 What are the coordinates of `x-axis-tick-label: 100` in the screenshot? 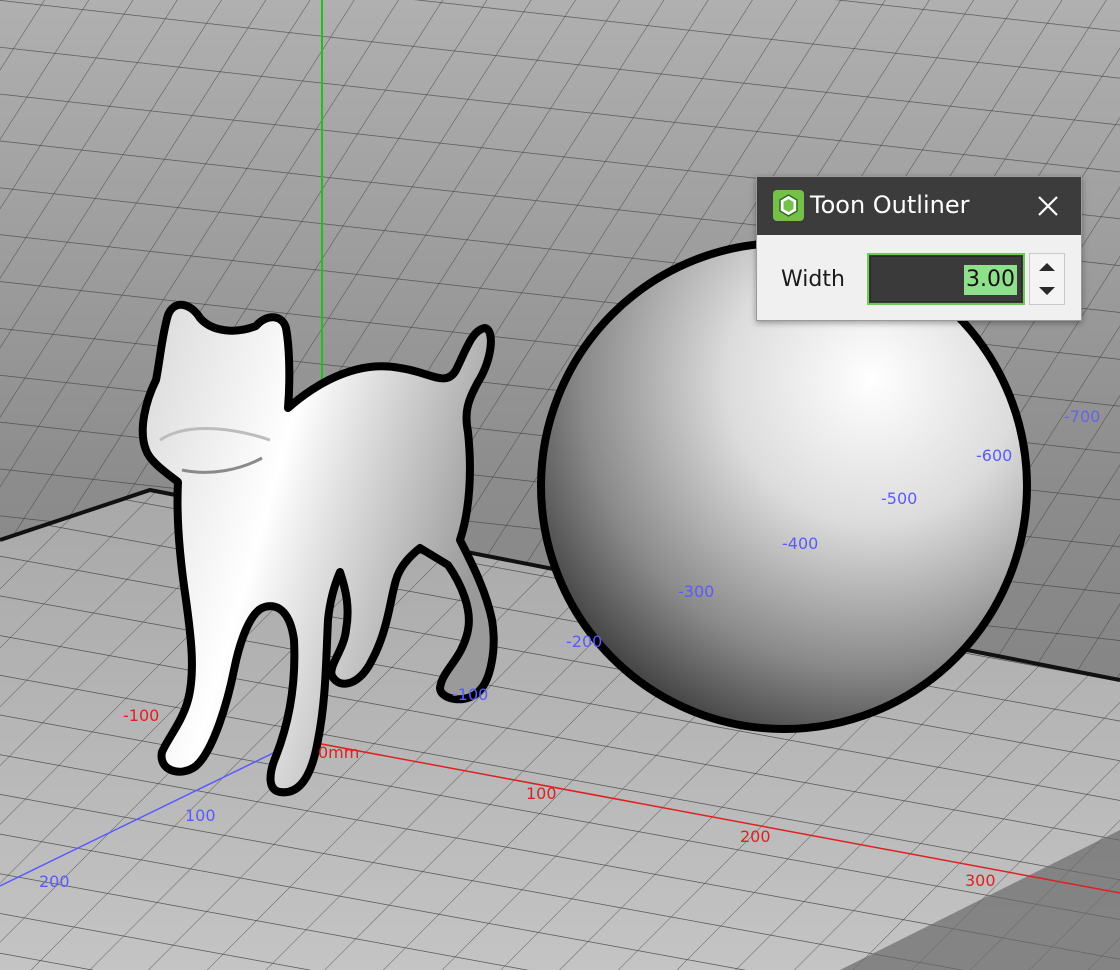 It's located at (541, 793).